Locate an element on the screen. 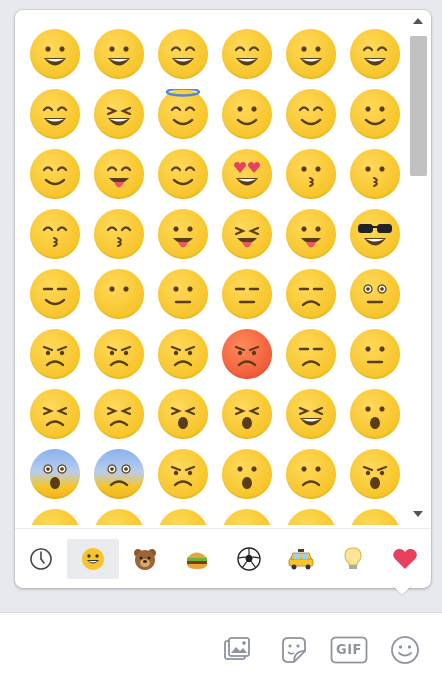 The width and height of the screenshot is (442, 684). tab-travel is located at coordinates (301, 559).